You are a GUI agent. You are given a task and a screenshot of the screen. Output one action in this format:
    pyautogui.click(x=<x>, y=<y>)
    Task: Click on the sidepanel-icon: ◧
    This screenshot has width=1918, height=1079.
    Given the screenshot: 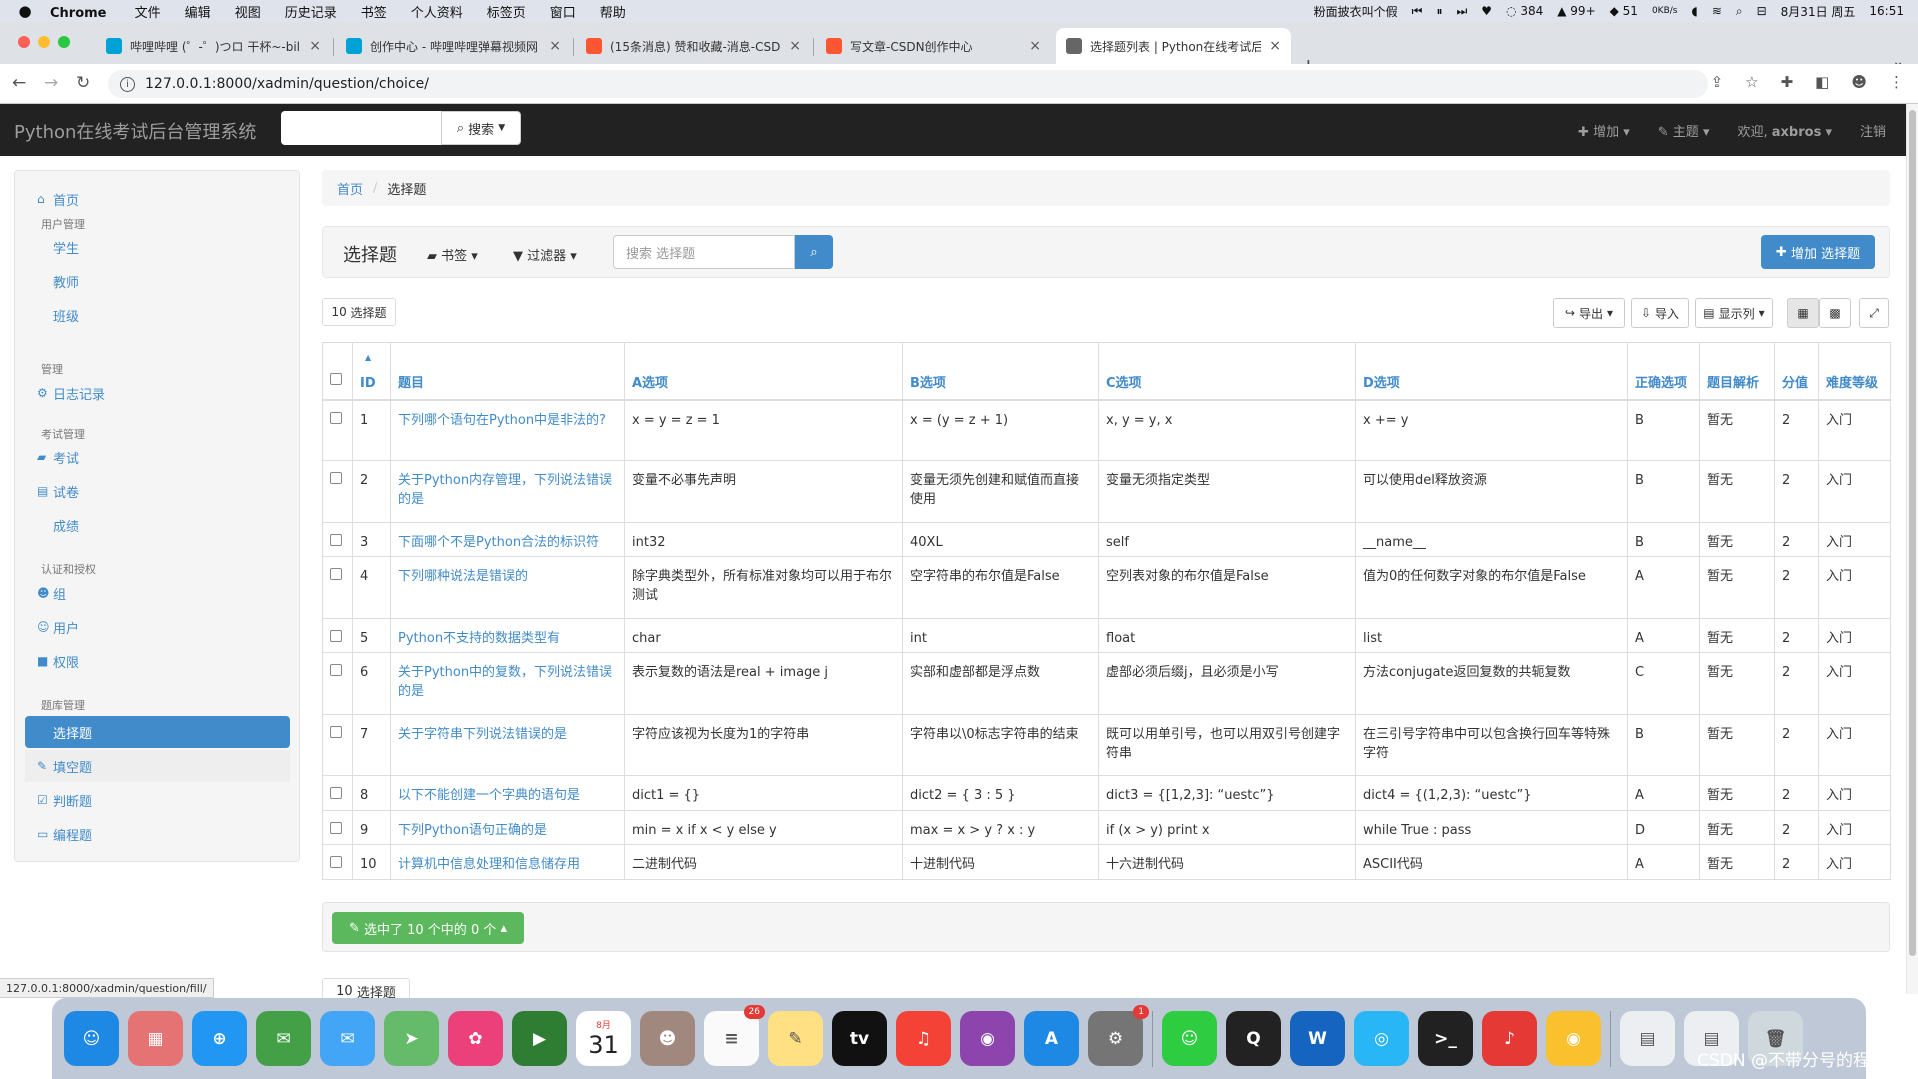 What is the action you would take?
    pyautogui.click(x=1822, y=82)
    